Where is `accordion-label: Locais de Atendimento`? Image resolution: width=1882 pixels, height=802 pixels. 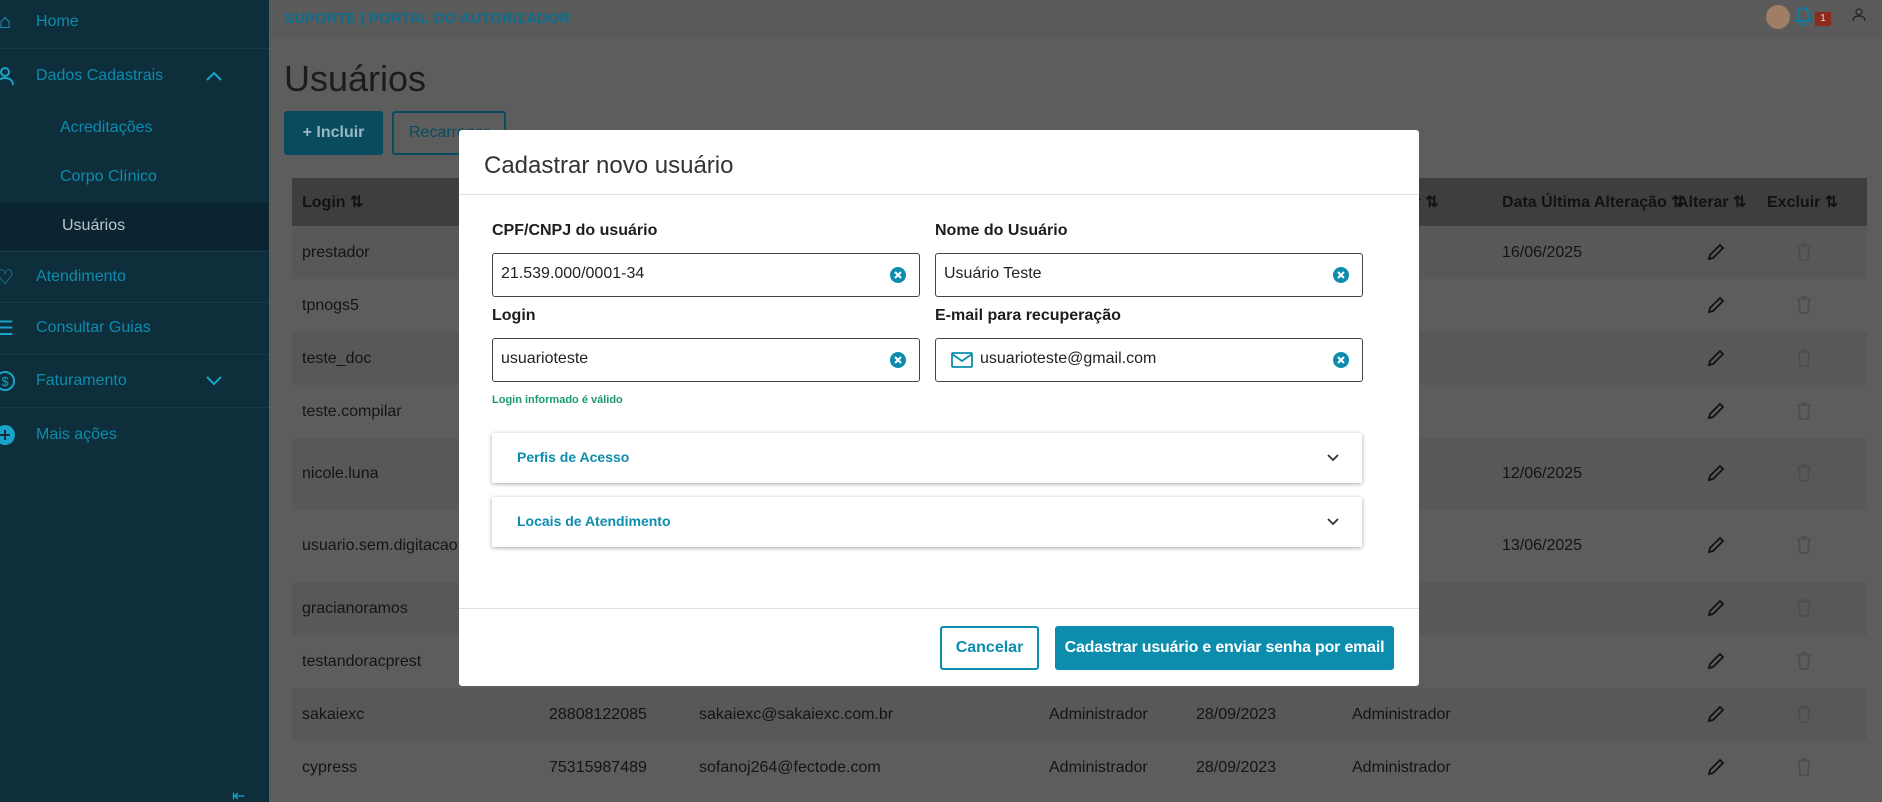
accordion-label: Locais de Atendimento is located at coordinates (594, 521).